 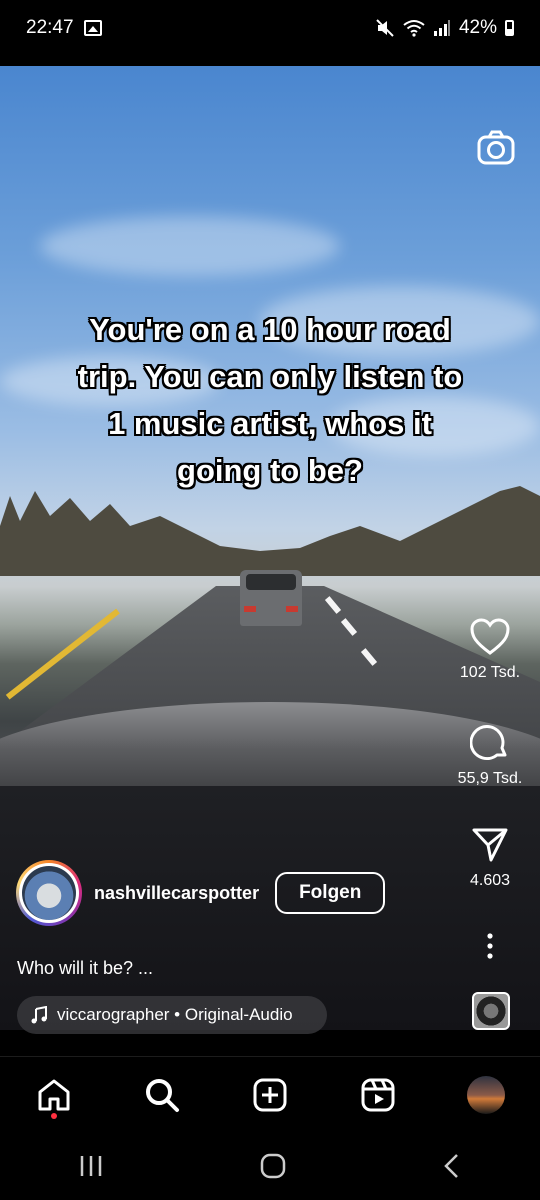 What do you see at coordinates (92, 28) in the screenshot?
I see `gallery-notification-icon` at bounding box center [92, 28].